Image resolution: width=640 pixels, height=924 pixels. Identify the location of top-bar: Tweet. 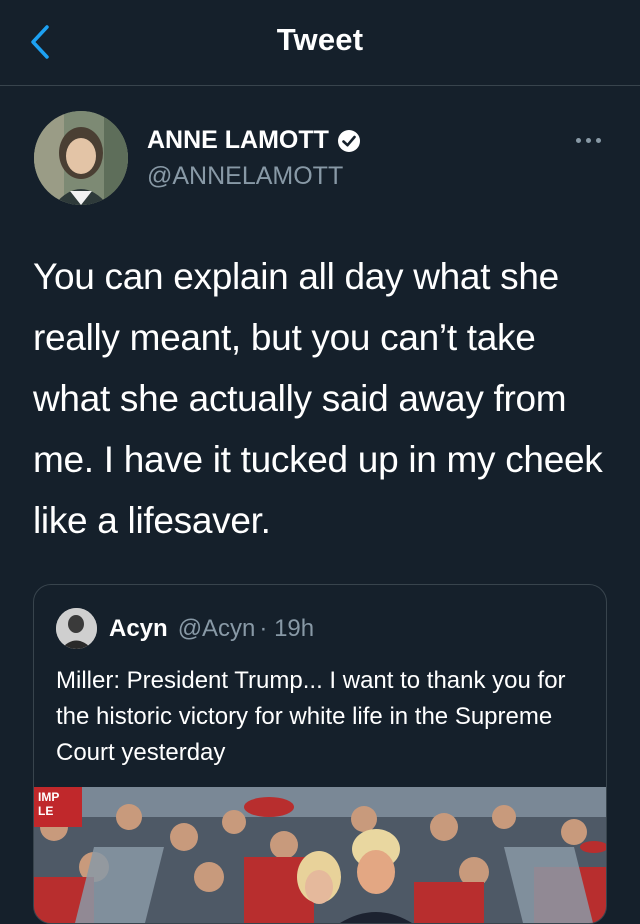
(320, 43).